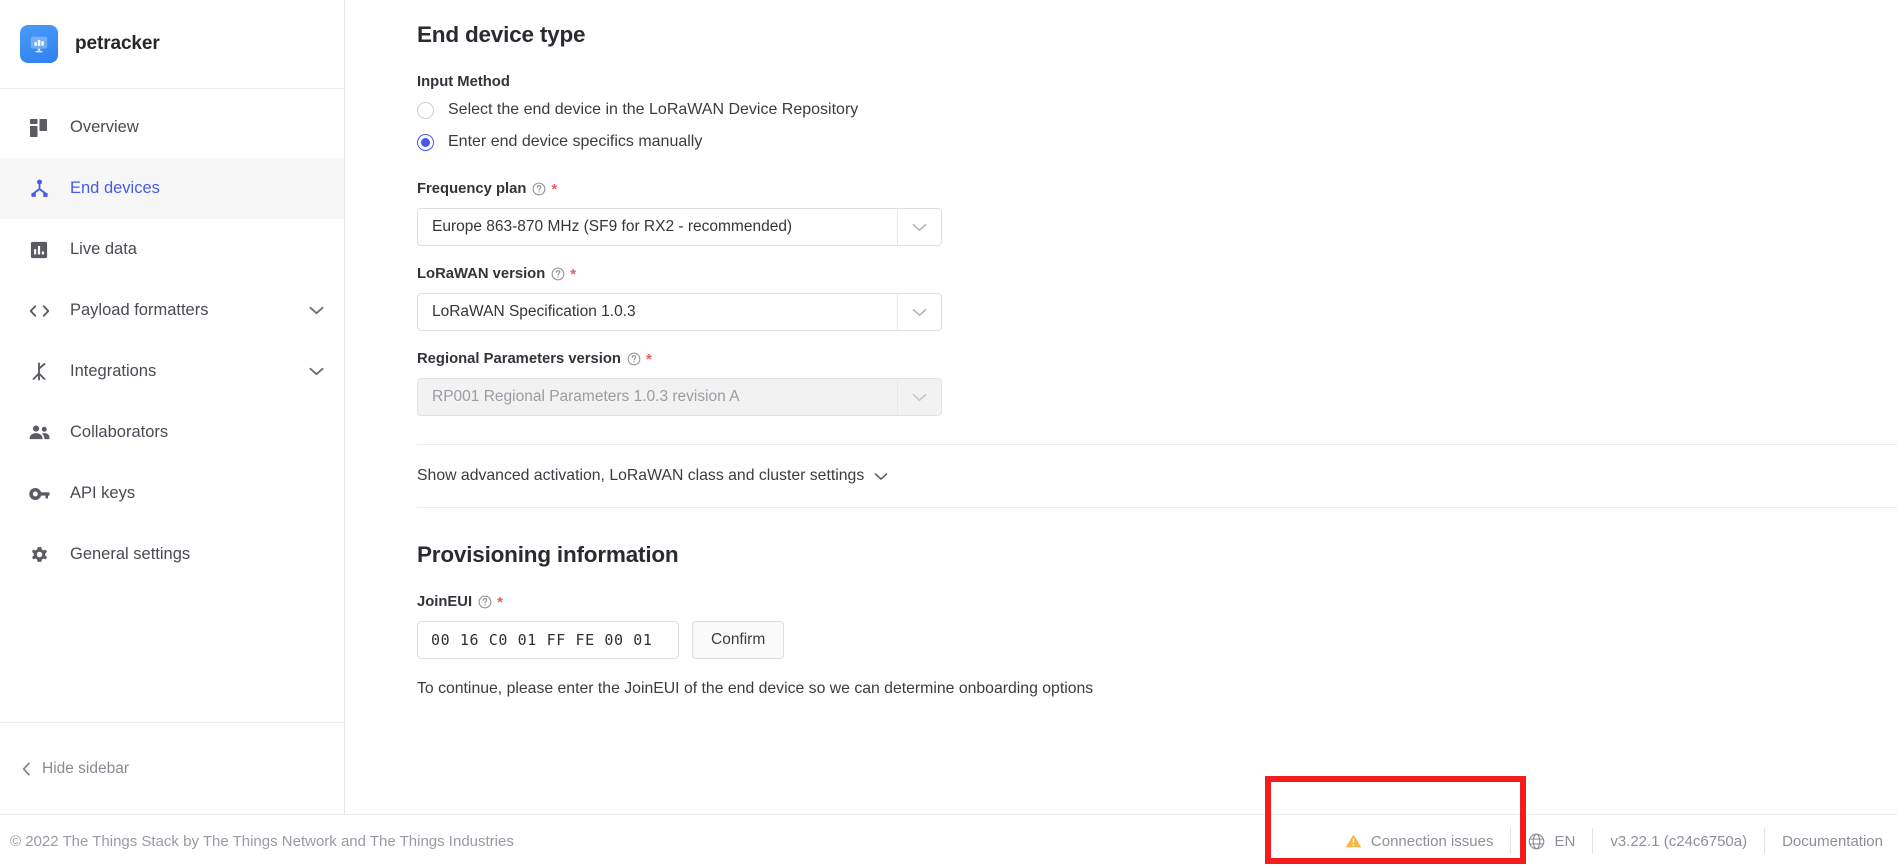 This screenshot has width=1897, height=867. What do you see at coordinates (86, 768) in the screenshot?
I see `hide-sidebar-label: Hide sidebar` at bounding box center [86, 768].